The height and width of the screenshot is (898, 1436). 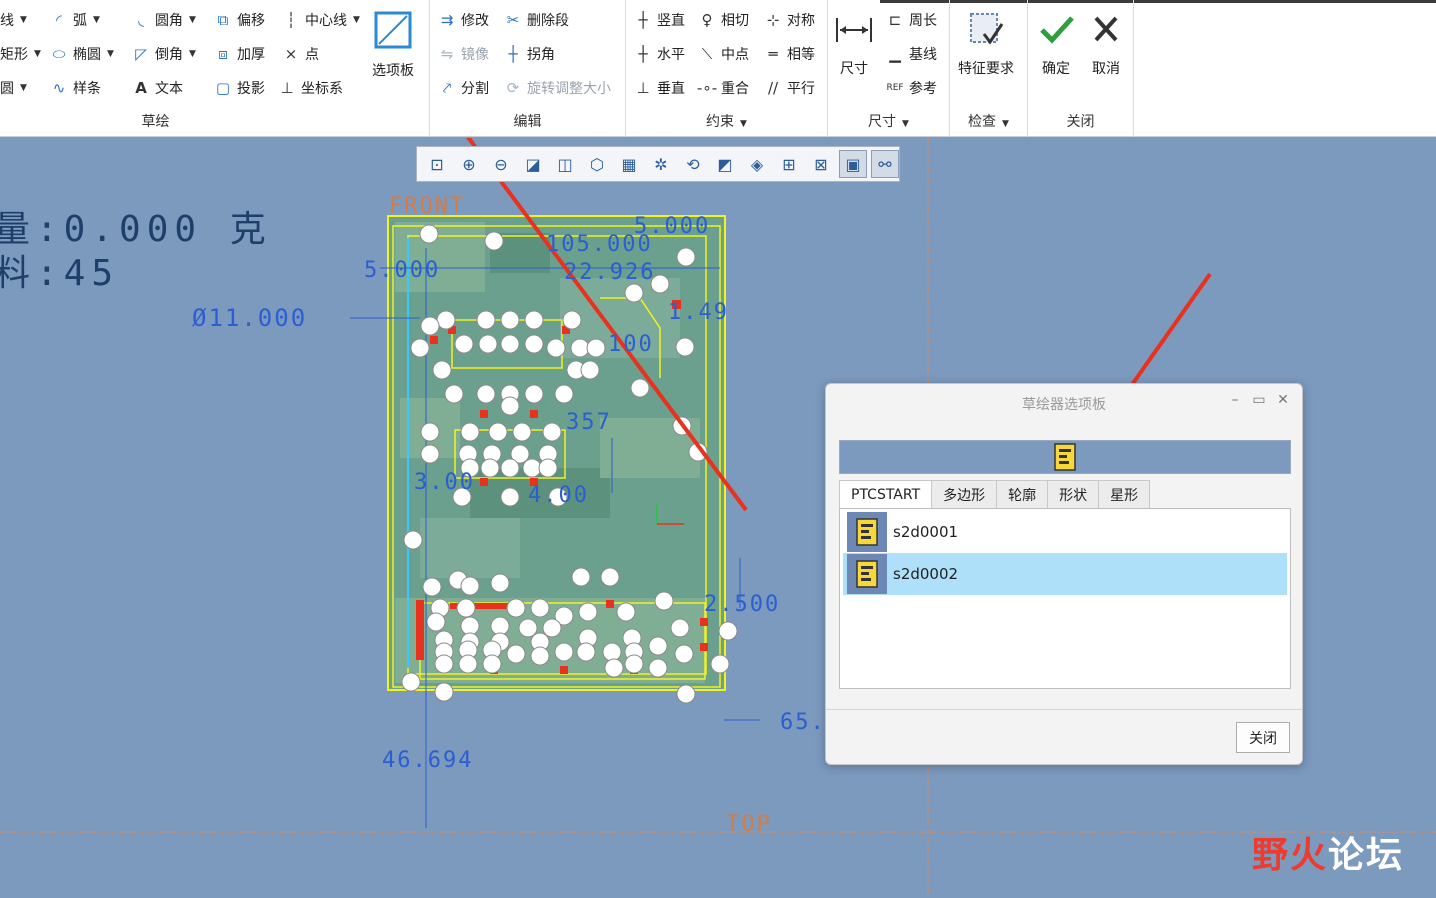 What do you see at coordinates (75, 20) in the screenshot?
I see `arc-tool: ◜ 弧 ▼` at bounding box center [75, 20].